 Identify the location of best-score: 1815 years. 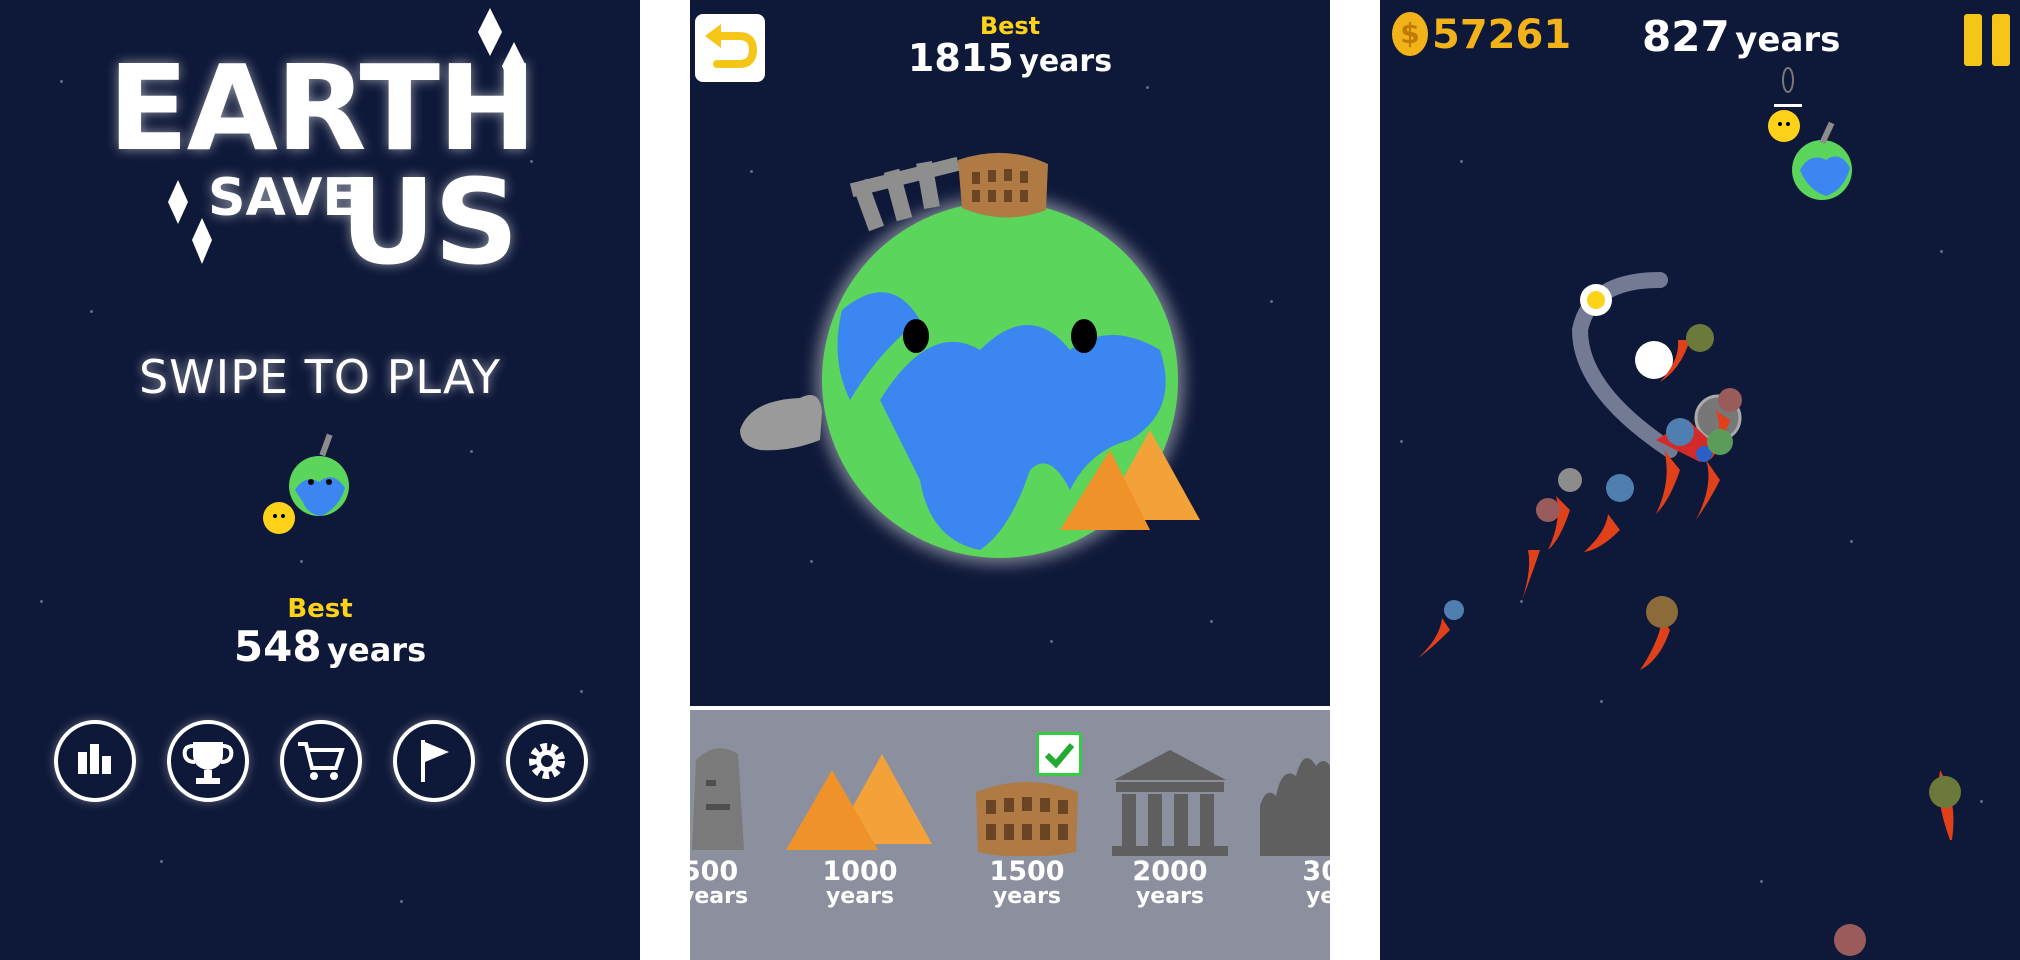
(1010, 58).